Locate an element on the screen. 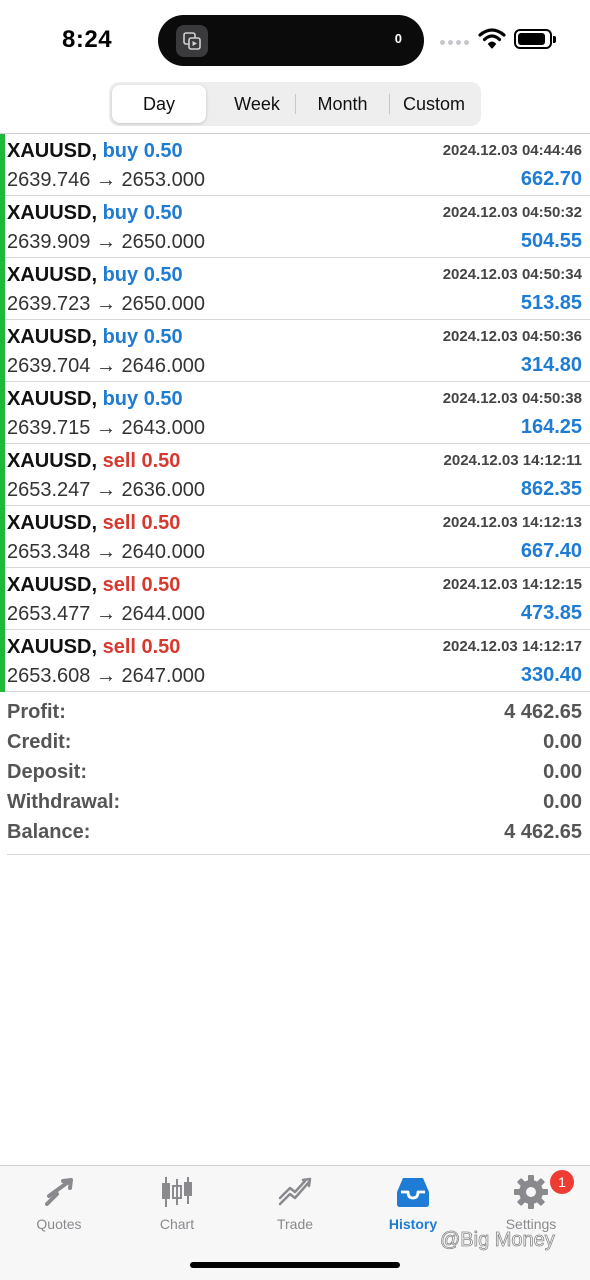  summary-label: Credit: is located at coordinates (39, 742).